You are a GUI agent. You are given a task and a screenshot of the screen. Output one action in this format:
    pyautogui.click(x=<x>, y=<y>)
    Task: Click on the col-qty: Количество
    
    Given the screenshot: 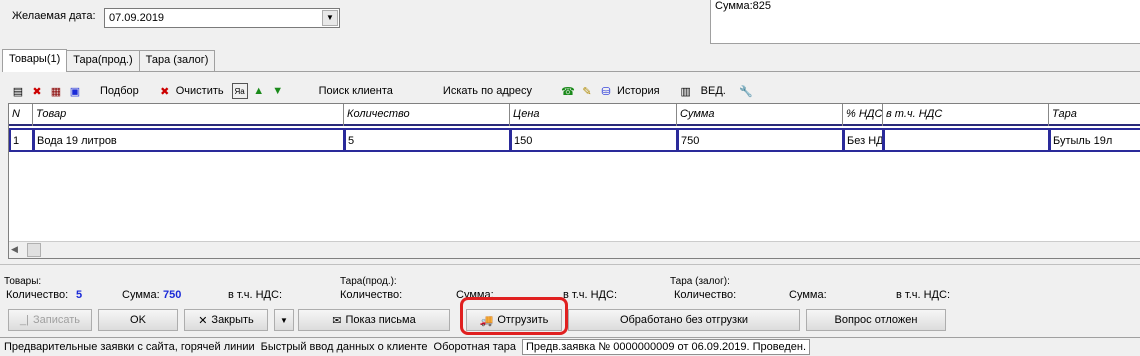 What is the action you would take?
    pyautogui.click(x=427, y=115)
    